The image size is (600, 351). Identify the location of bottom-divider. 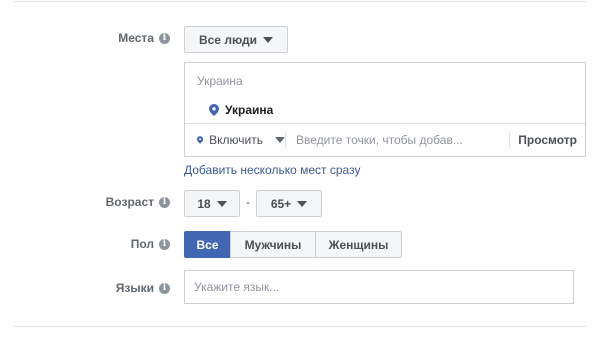
(300, 326).